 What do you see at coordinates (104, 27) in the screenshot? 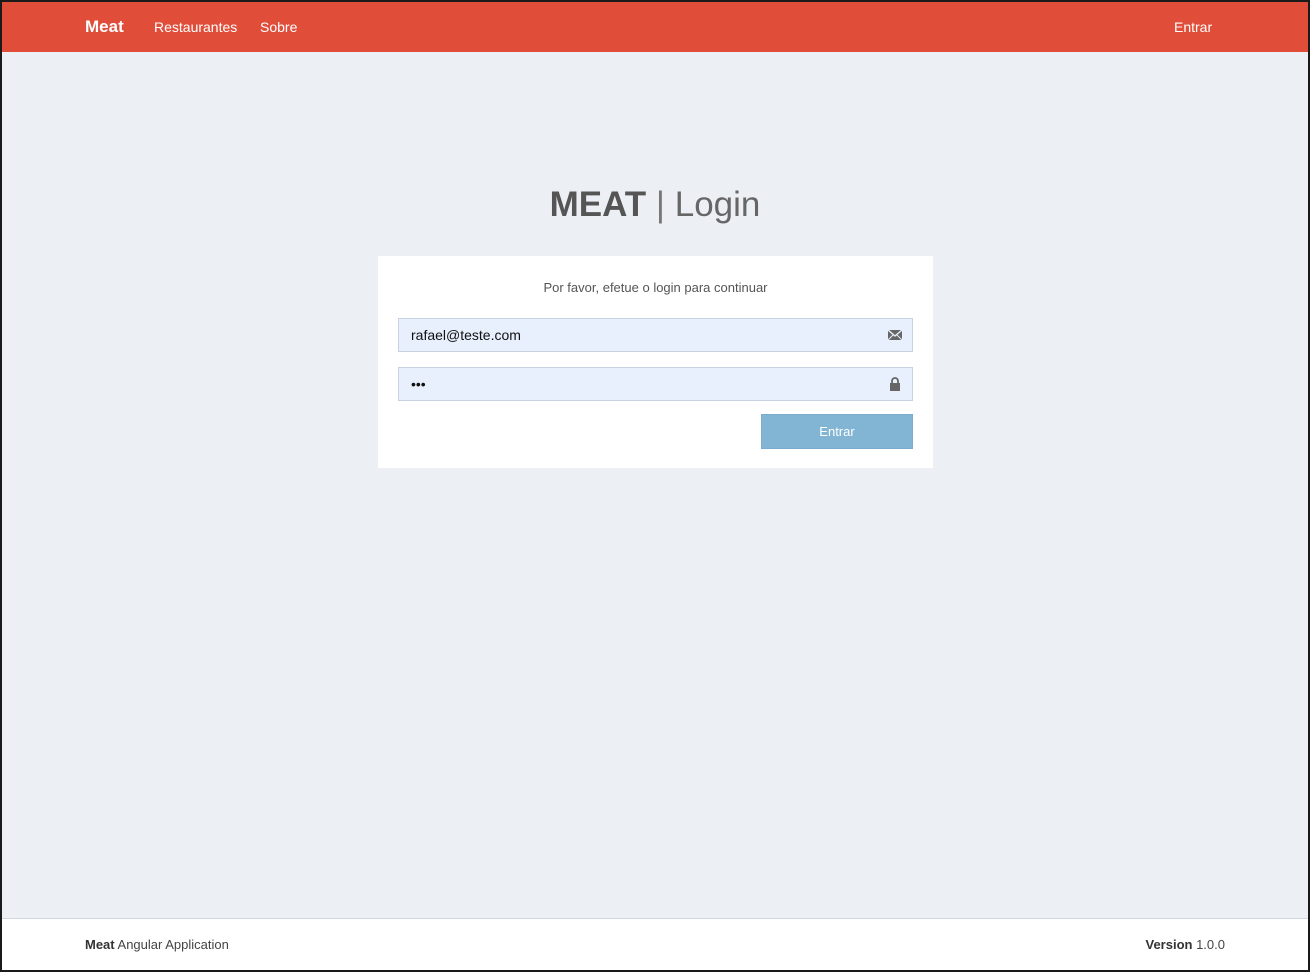
I see `brand-logo: Meat` at bounding box center [104, 27].